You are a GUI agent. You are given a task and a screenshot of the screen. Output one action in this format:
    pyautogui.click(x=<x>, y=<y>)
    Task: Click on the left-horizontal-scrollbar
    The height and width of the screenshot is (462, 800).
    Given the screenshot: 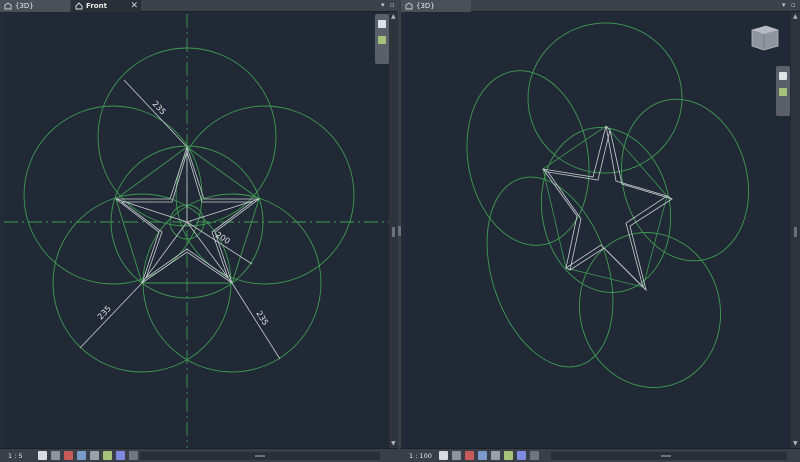 What is the action you would take?
    pyautogui.click(x=260, y=456)
    